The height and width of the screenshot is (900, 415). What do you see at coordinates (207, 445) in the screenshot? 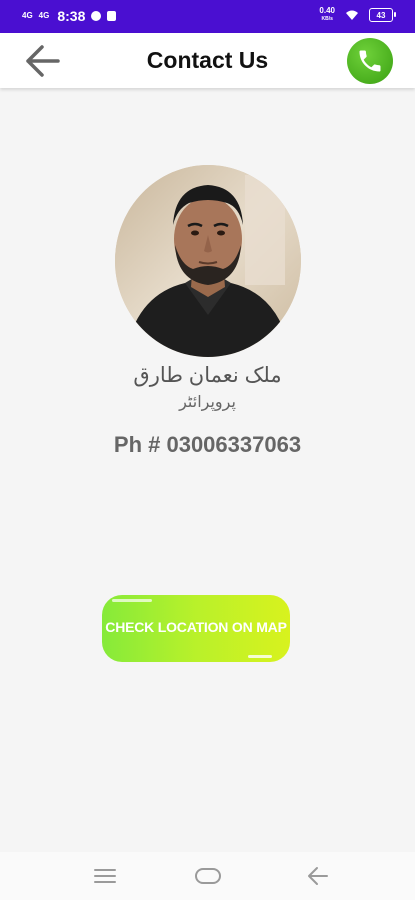
I see `contact-phone: Ph # 03006337063` at bounding box center [207, 445].